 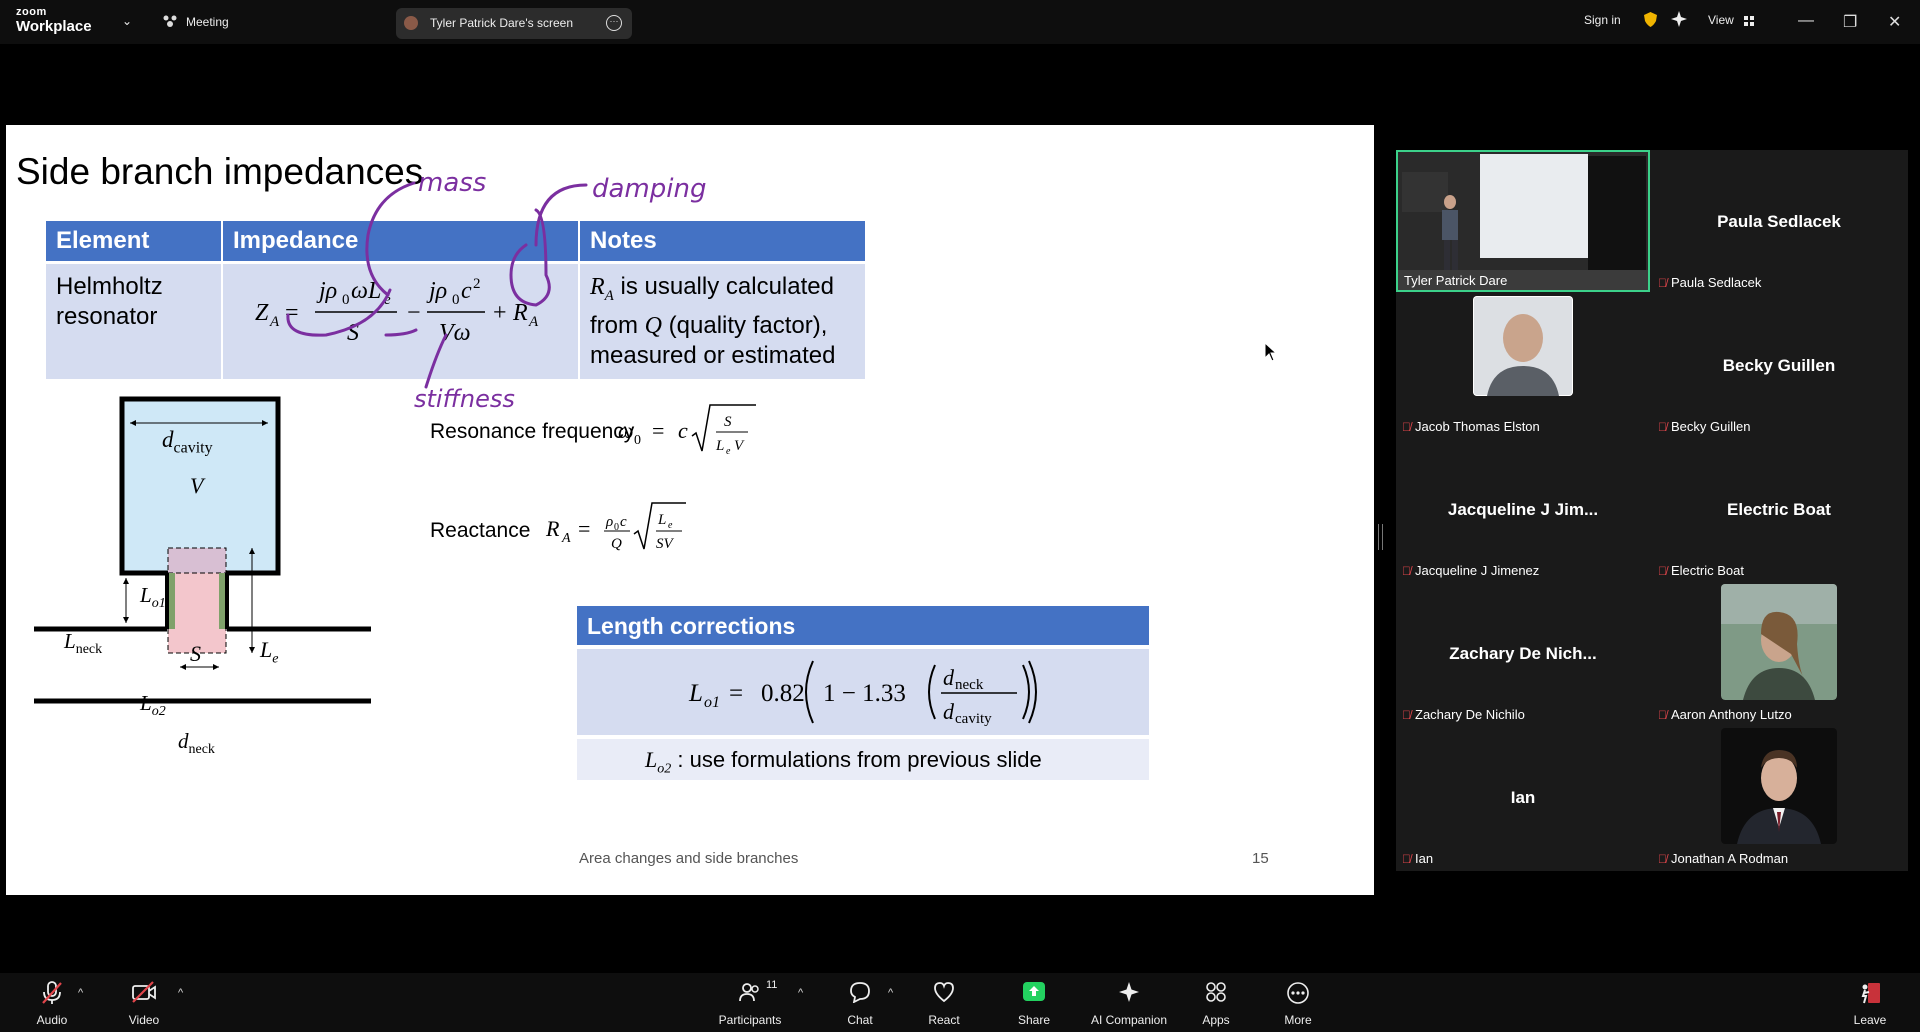 I want to click on apps-icon, so click(x=1216, y=995).